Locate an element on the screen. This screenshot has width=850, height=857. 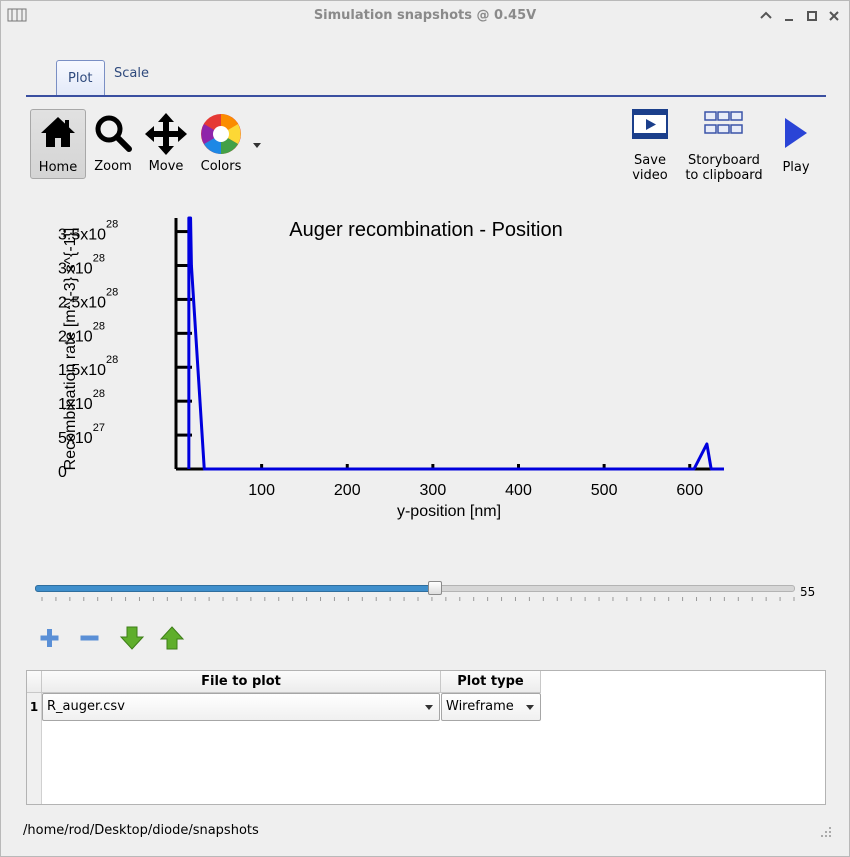
storyboard-icon is located at coordinates (723, 122).